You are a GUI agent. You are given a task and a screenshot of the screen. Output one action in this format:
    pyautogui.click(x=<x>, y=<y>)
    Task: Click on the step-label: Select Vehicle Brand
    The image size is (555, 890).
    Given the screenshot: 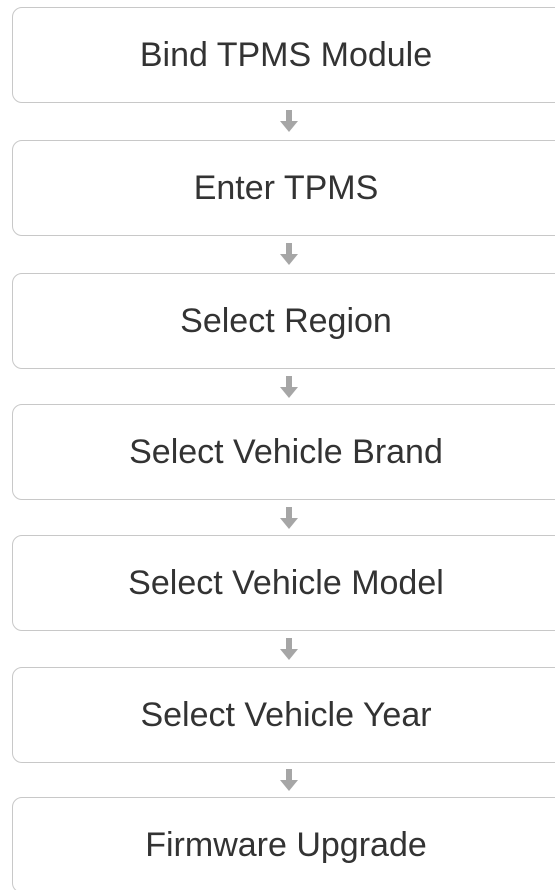 What is the action you would take?
    pyautogui.click(x=286, y=451)
    